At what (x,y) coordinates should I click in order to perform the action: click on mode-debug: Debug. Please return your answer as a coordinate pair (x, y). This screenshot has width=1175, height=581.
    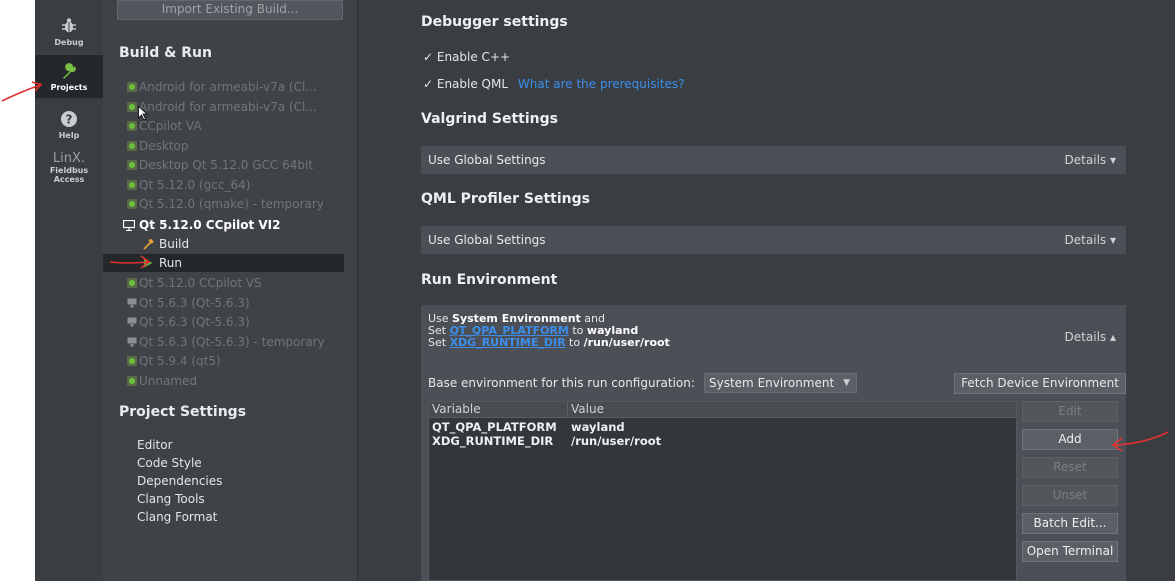
    Looking at the image, I should click on (69, 31).